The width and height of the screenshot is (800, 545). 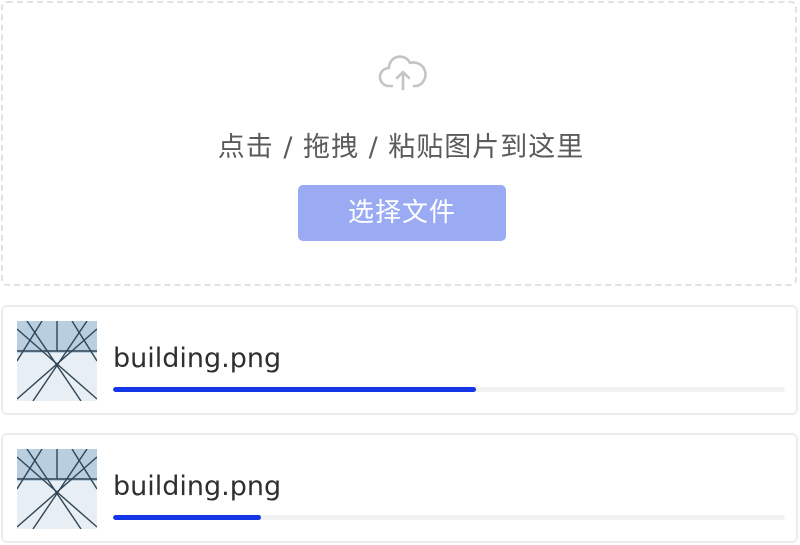 I want to click on dropzone-hint: 点击 / 拖拽 / 粘贴图片到这里, so click(x=401, y=147).